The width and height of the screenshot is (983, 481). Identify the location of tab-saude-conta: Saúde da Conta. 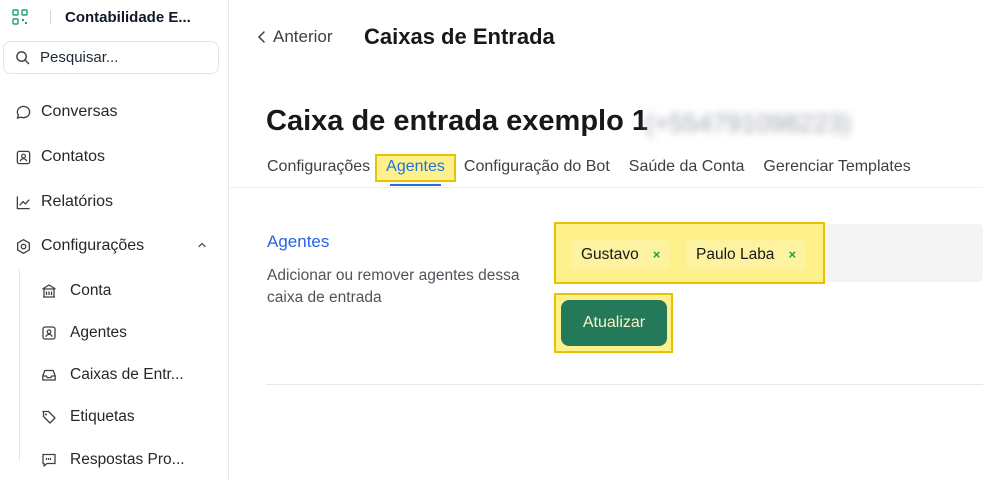
(687, 168).